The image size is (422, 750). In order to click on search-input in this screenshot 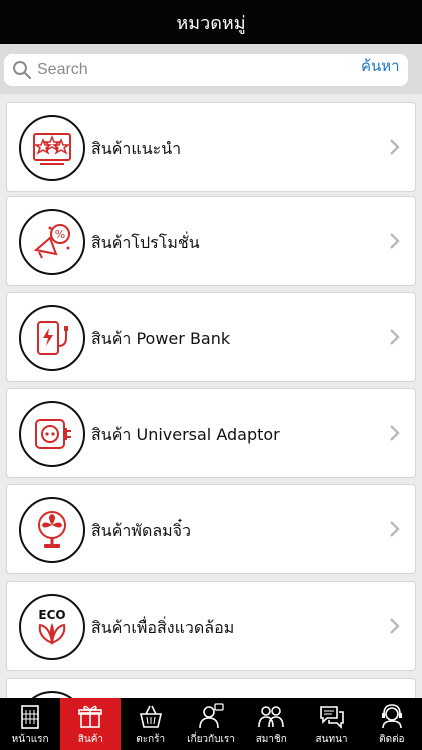, I will do `click(187, 70)`.